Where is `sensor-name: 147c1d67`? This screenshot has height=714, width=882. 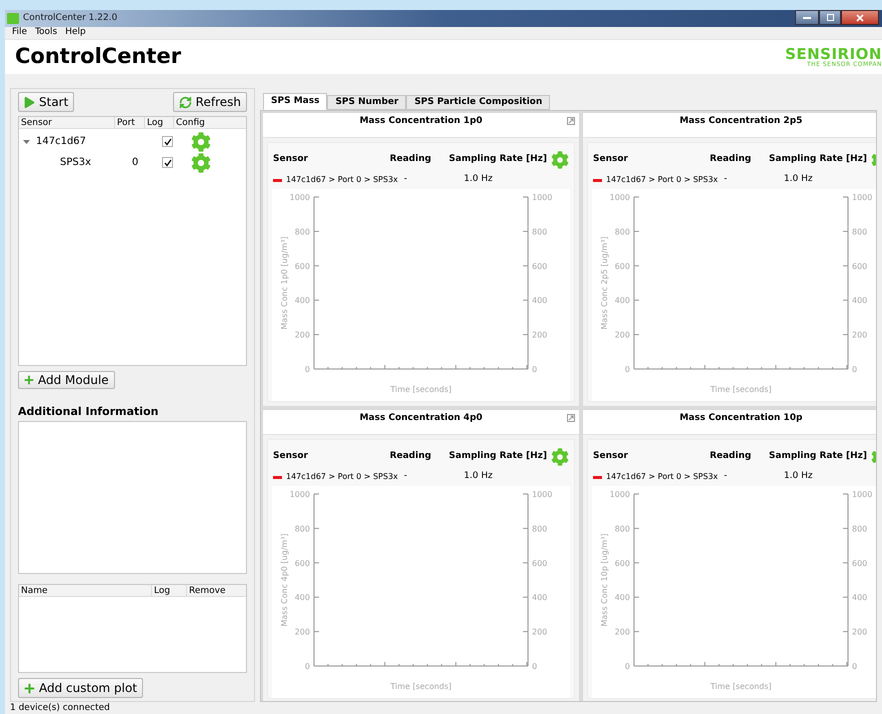
sensor-name: 147c1d67 is located at coordinates (61, 142).